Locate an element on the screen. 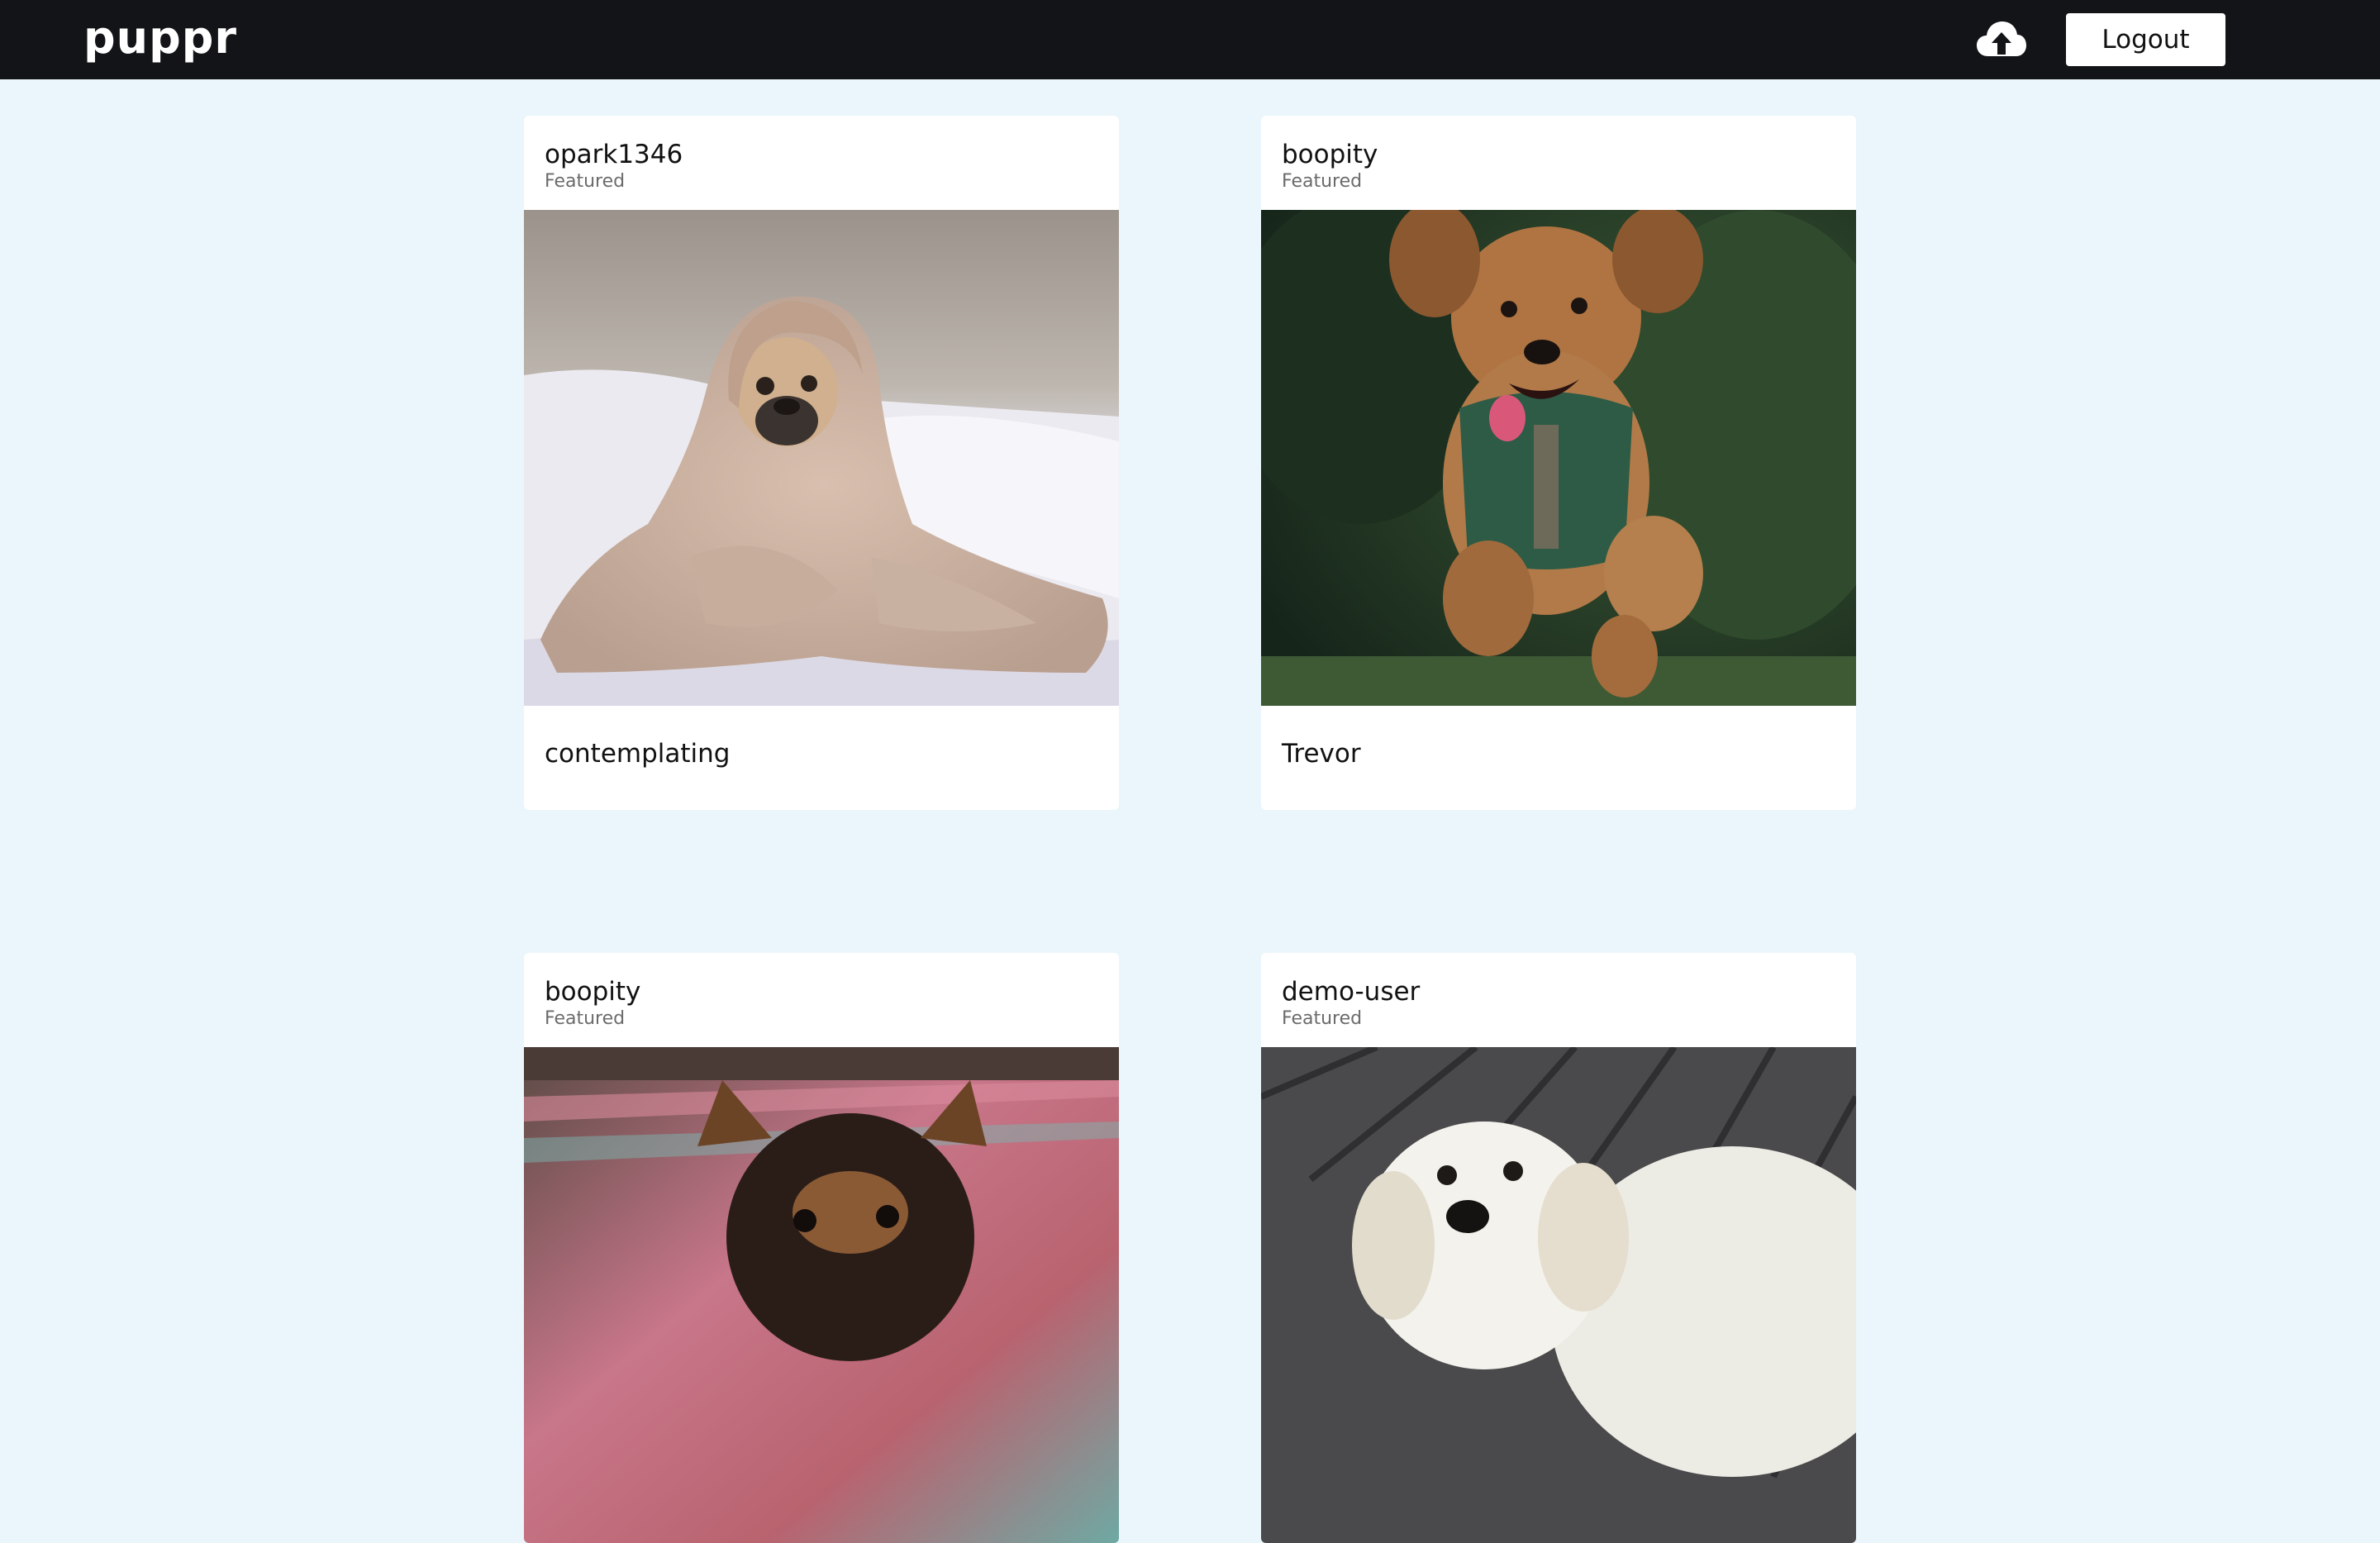  post-card: opark1346 Featured contemplating is located at coordinates (821, 463).